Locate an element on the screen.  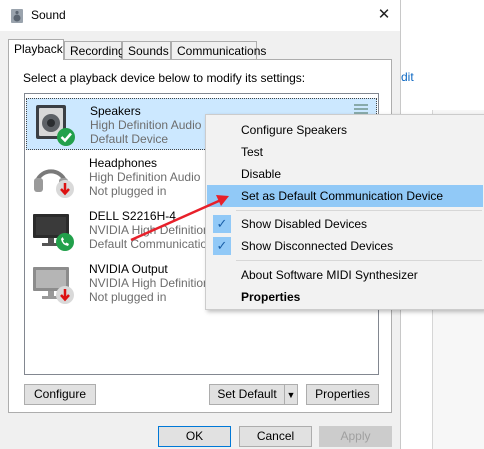
tab-recording: Recording is located at coordinates (94, 50).